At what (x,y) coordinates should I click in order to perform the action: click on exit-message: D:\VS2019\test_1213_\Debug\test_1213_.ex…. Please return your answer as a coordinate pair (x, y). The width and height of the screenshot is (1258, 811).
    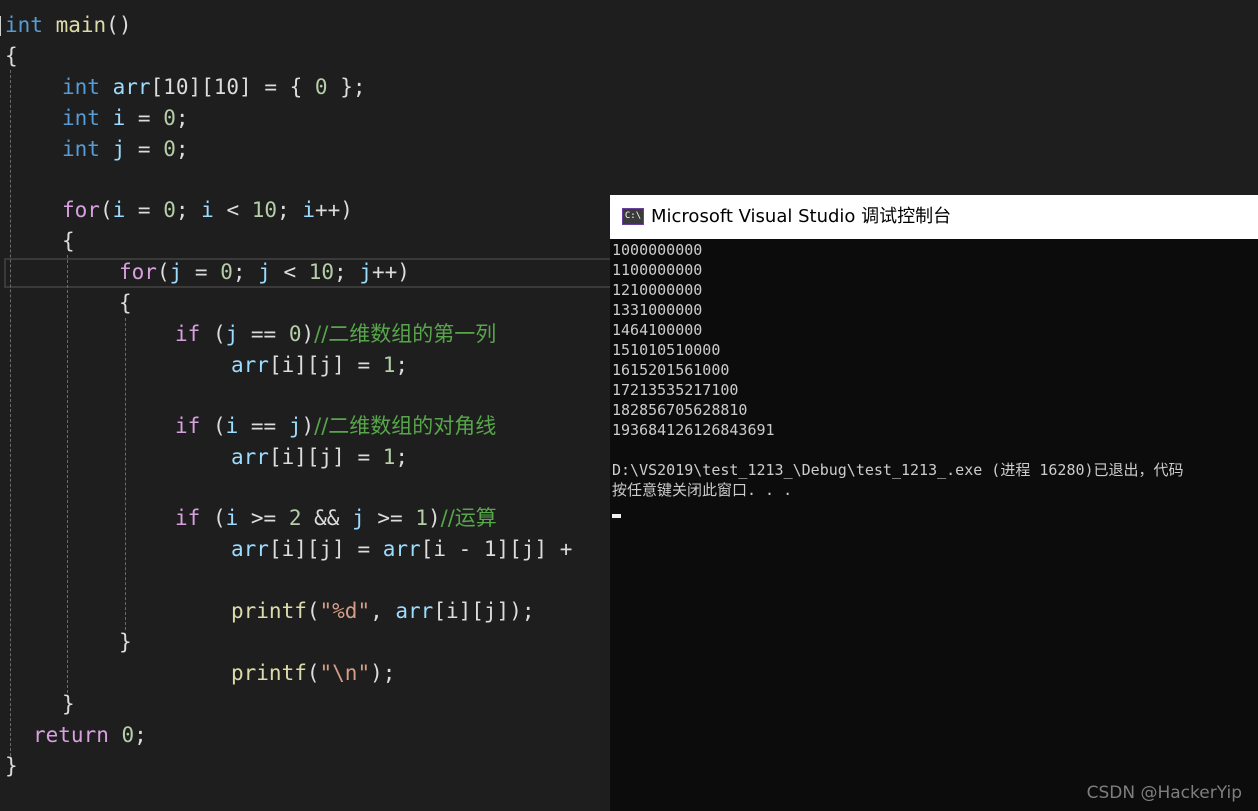
    Looking at the image, I should click on (898, 470).